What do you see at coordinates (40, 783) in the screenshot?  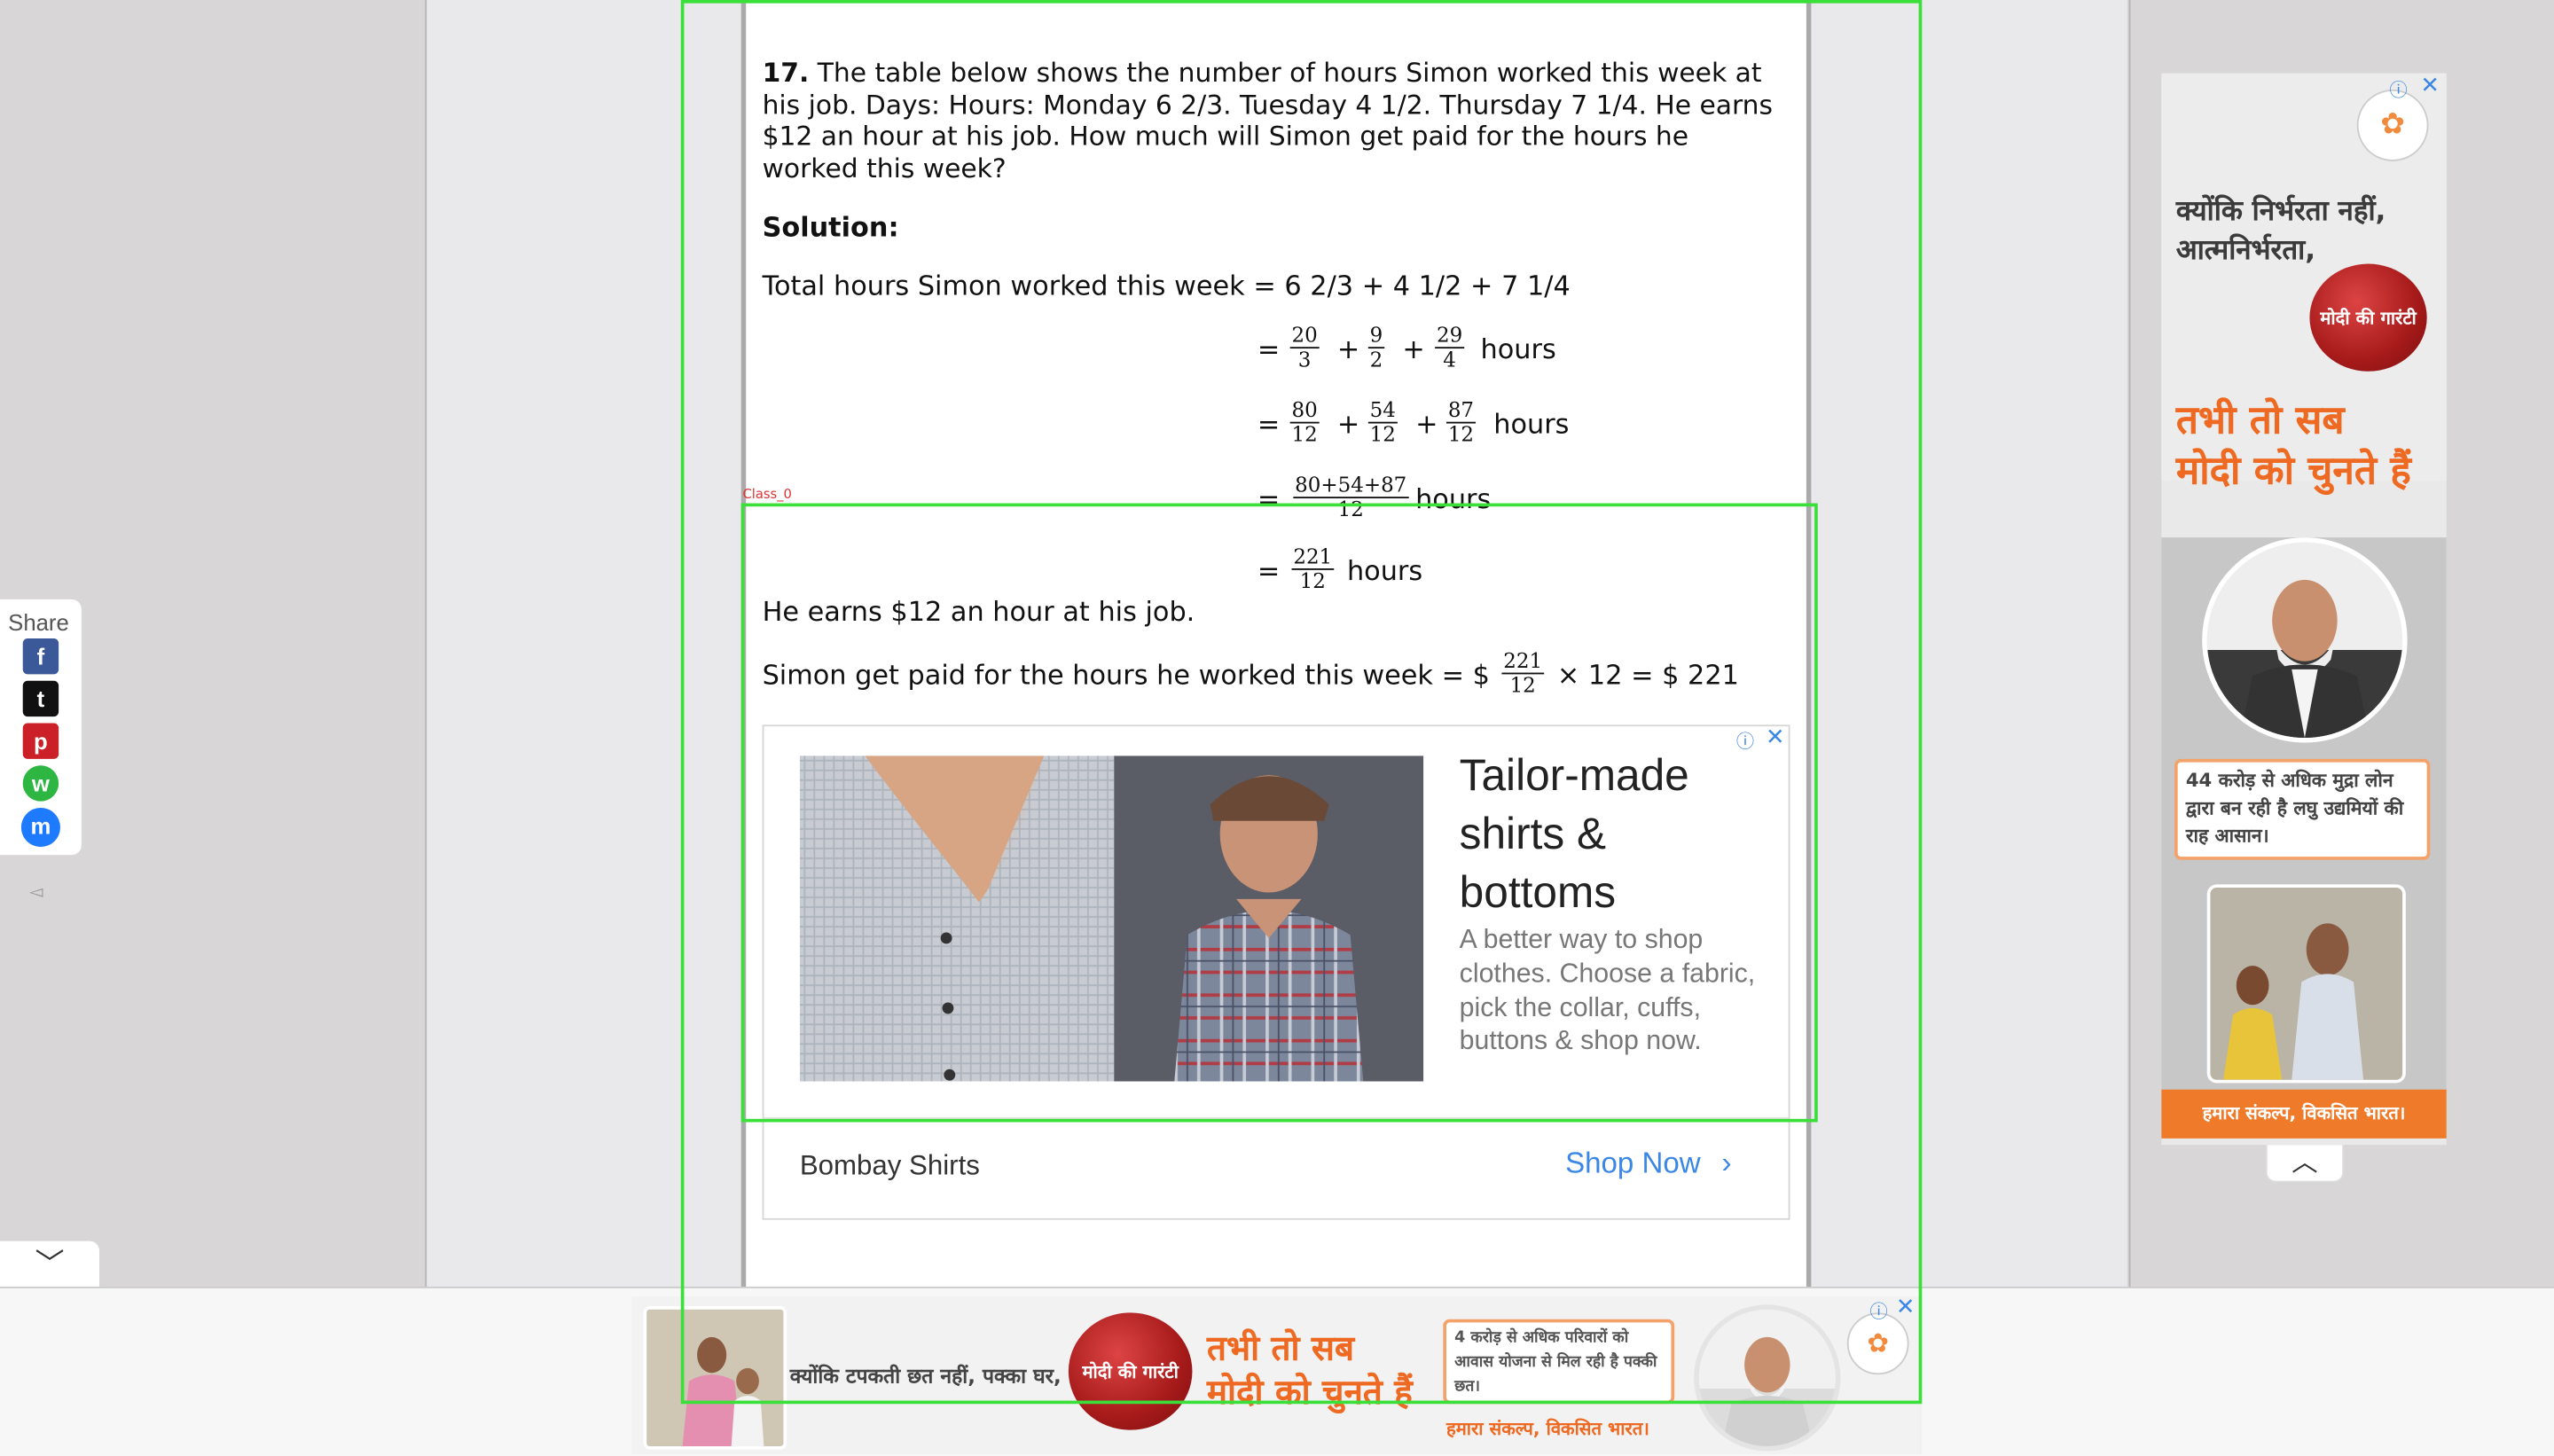 I see `whatsapp-icon: w` at bounding box center [40, 783].